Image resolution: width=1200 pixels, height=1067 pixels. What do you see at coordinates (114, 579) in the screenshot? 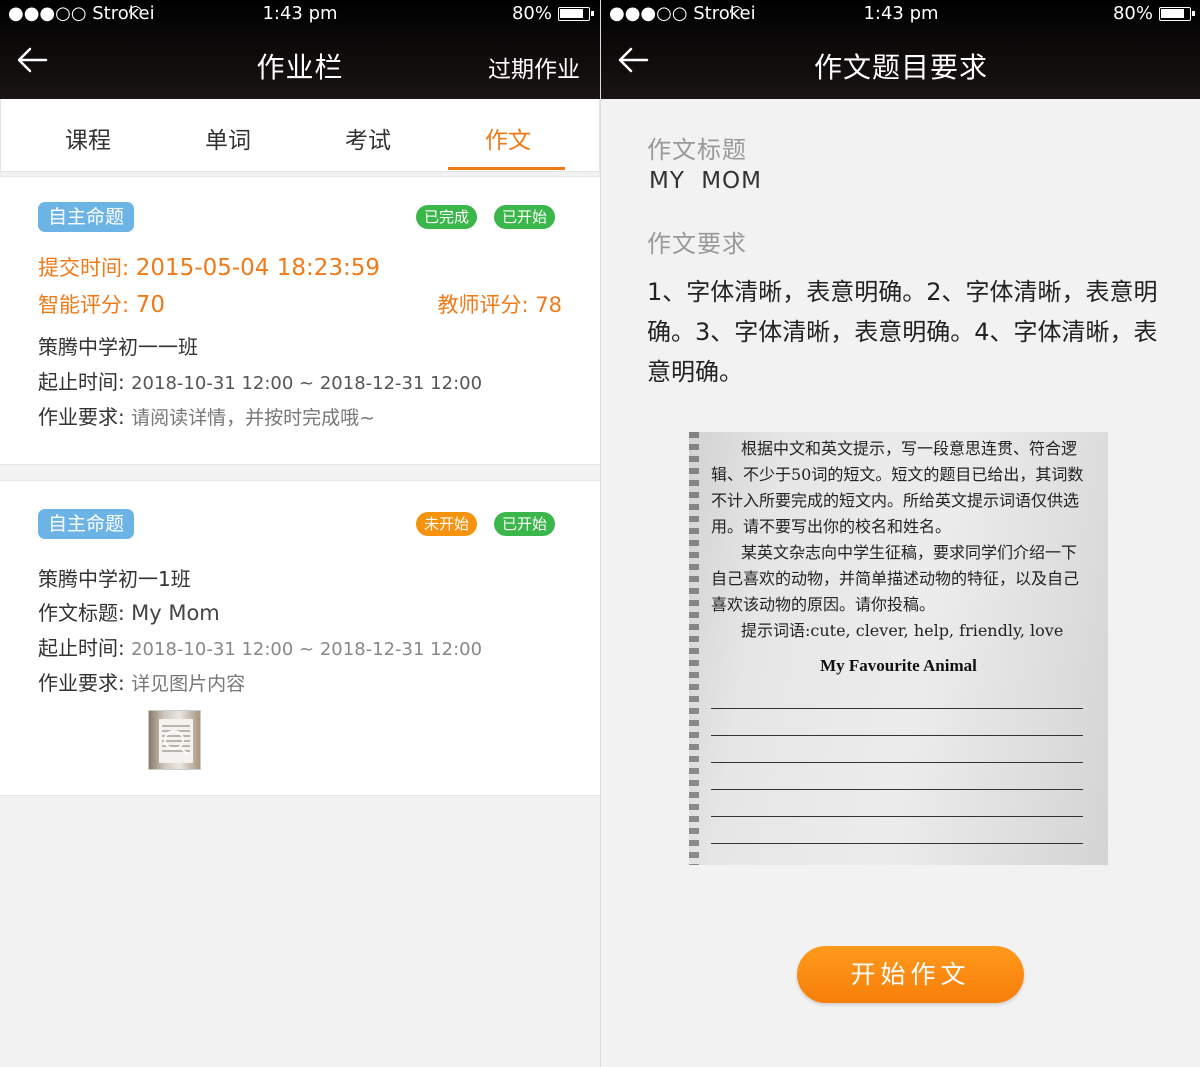
I see `class-name: 策腾中学初一1班` at bounding box center [114, 579].